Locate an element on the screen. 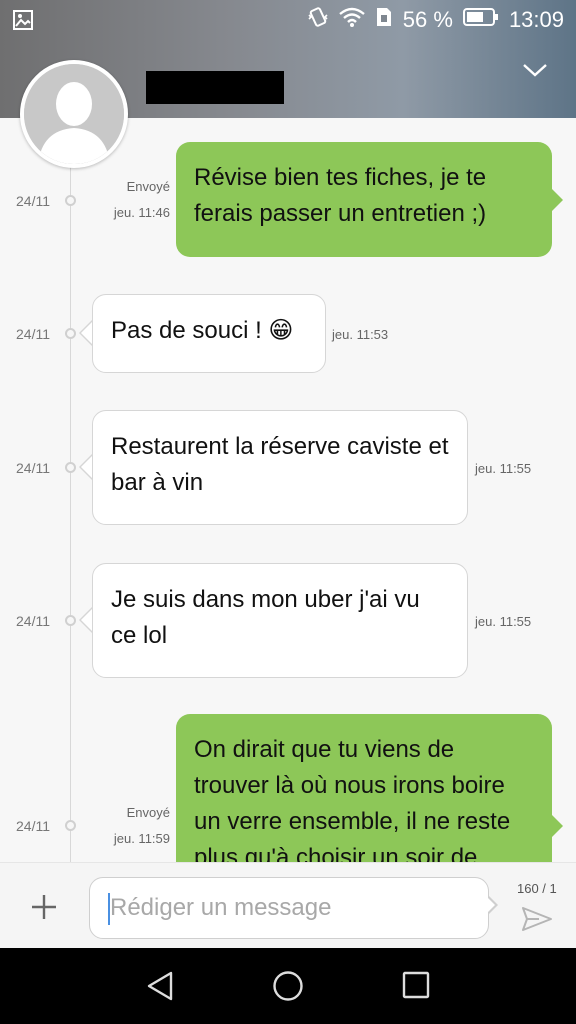 The width and height of the screenshot is (576, 1024). message-meta: Envoyé jeu. 11:46 is located at coordinates (142, 200).